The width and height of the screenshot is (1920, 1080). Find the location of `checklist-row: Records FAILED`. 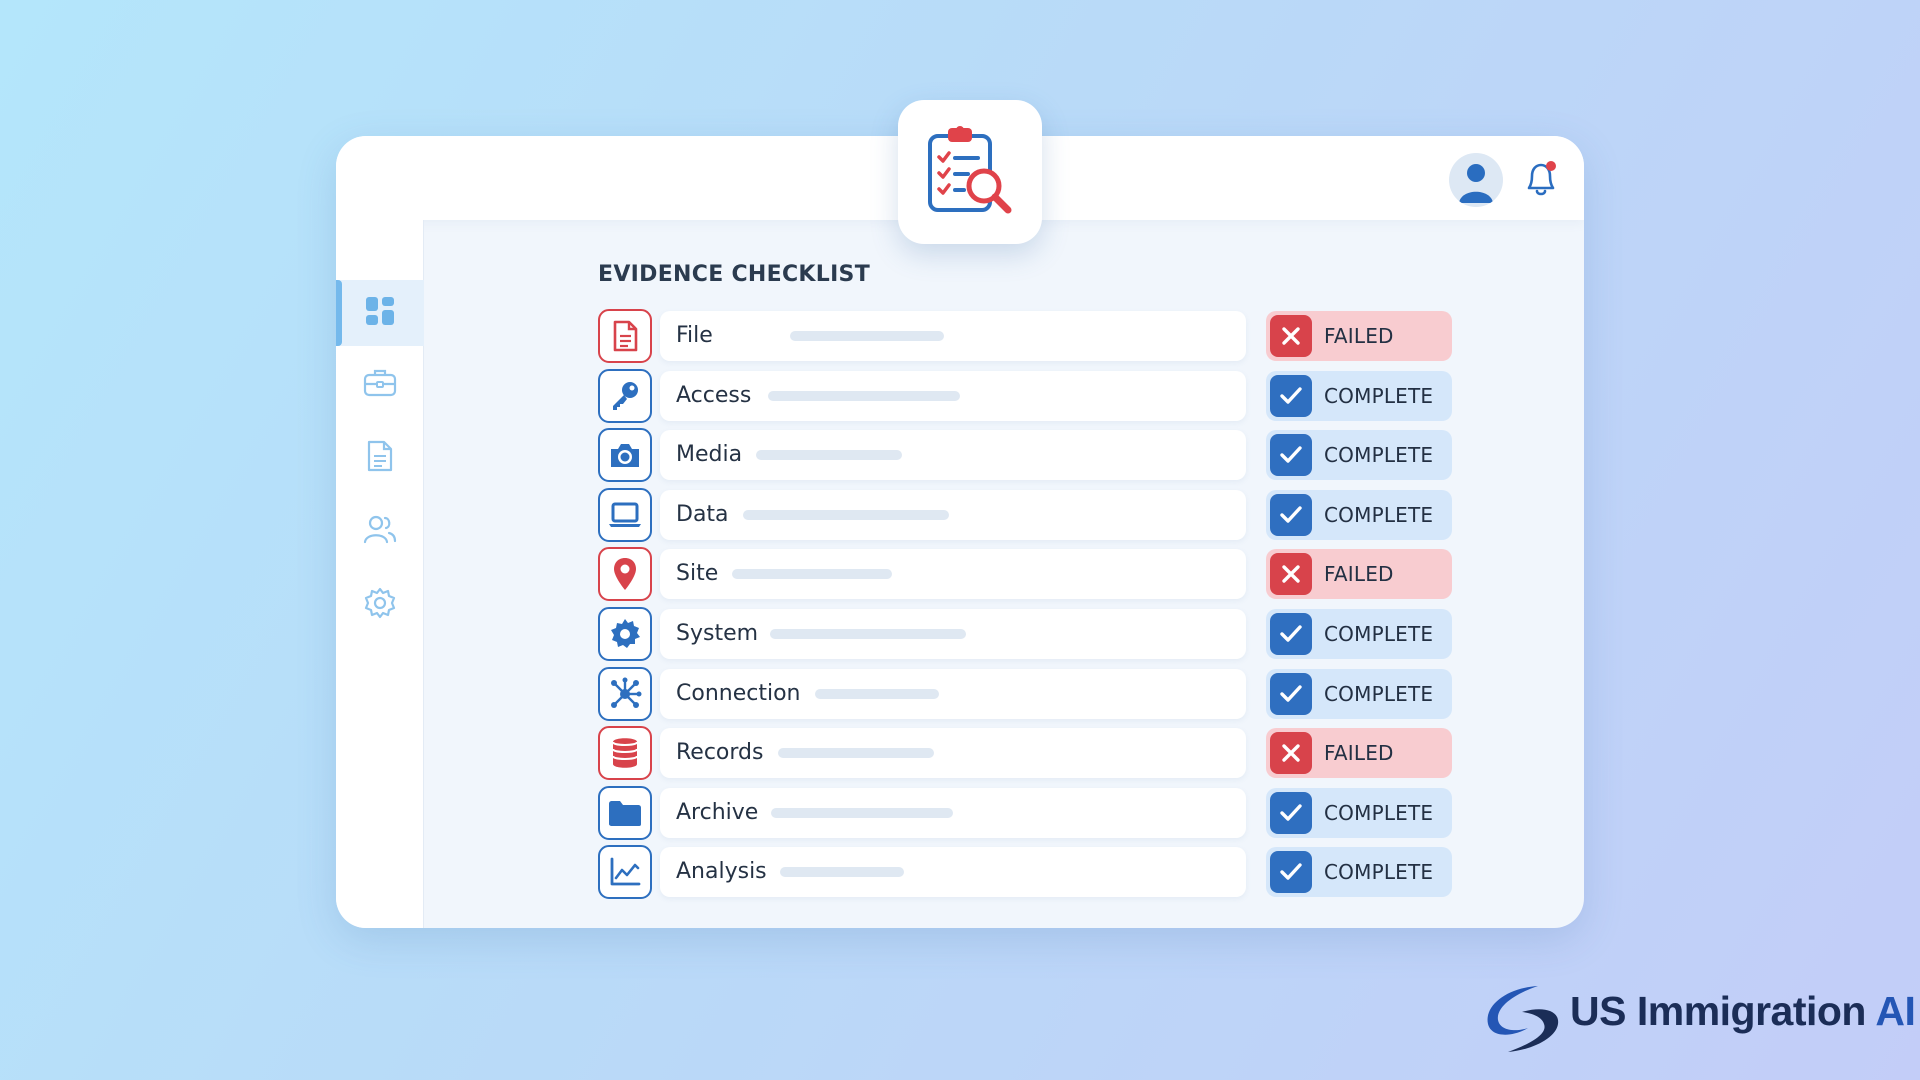

checklist-row: Records FAILED is located at coordinates (1026, 753).